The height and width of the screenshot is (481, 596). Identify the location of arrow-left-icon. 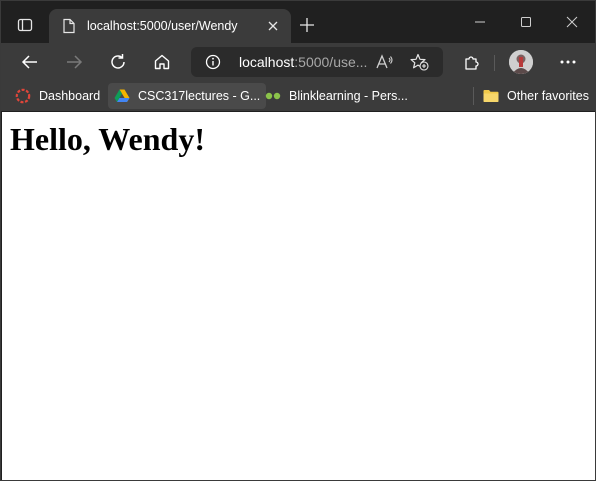
(29, 62).